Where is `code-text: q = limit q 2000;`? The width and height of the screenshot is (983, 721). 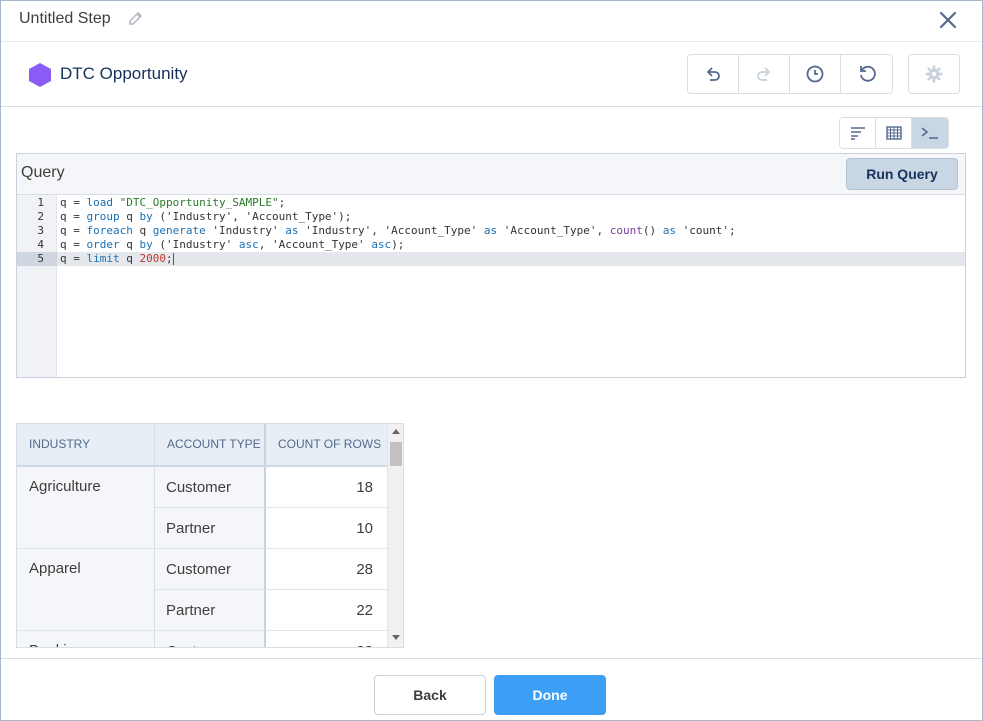 code-text: q = limit q 2000; is located at coordinates (117, 258).